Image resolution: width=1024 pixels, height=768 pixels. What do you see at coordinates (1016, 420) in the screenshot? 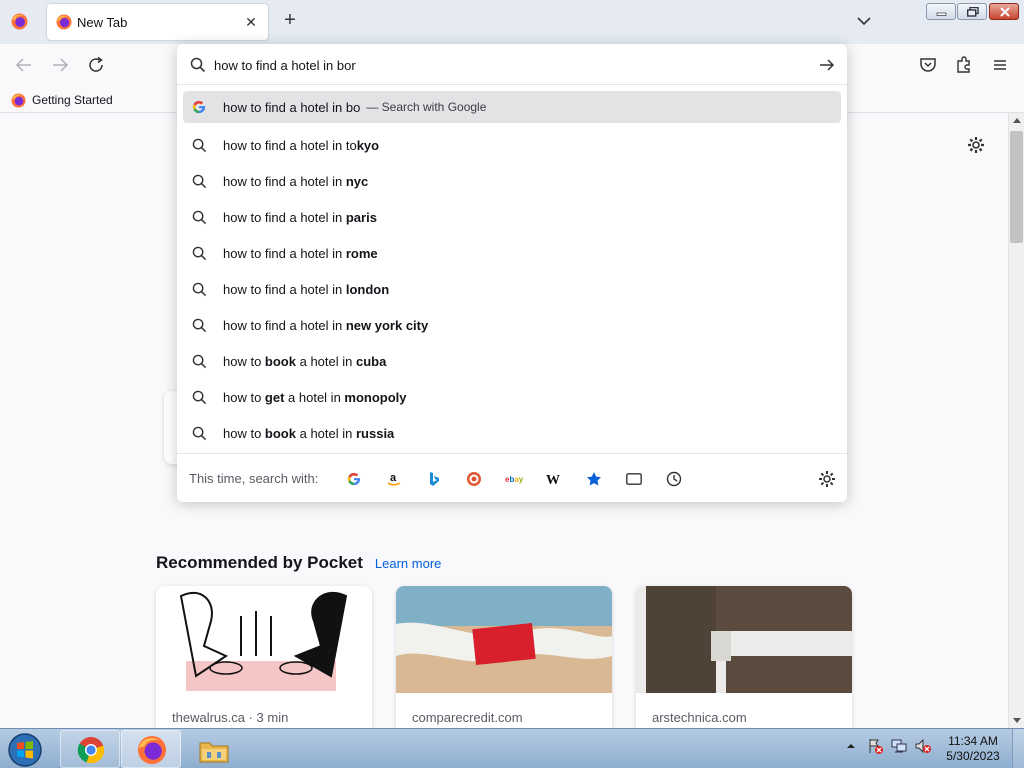
I see `page-scrollbar` at bounding box center [1016, 420].